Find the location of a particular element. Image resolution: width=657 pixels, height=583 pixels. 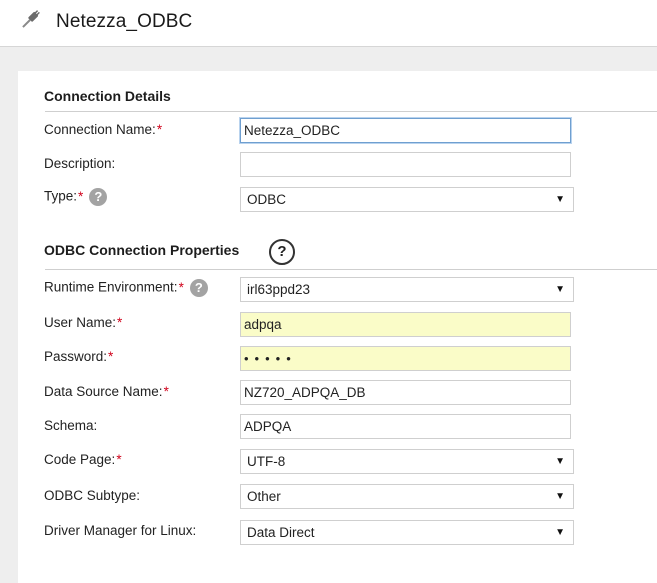

data-source-name-label: Data Source Name:* is located at coordinates (106, 391).